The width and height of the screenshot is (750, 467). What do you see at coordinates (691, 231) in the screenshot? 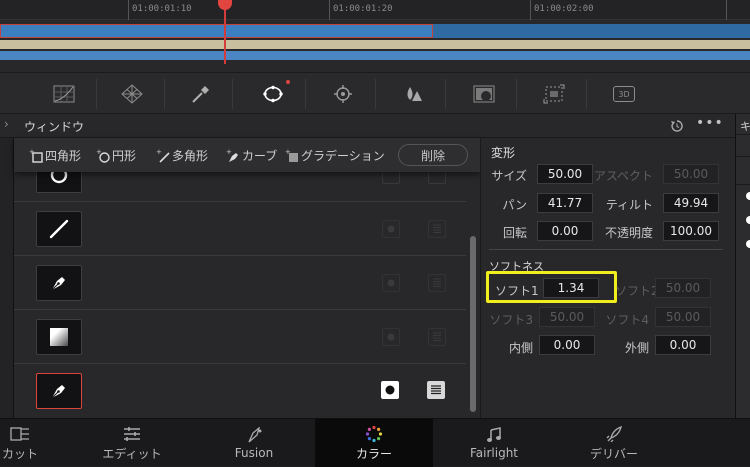
I see `opacity-field: 100.00` at bounding box center [691, 231].